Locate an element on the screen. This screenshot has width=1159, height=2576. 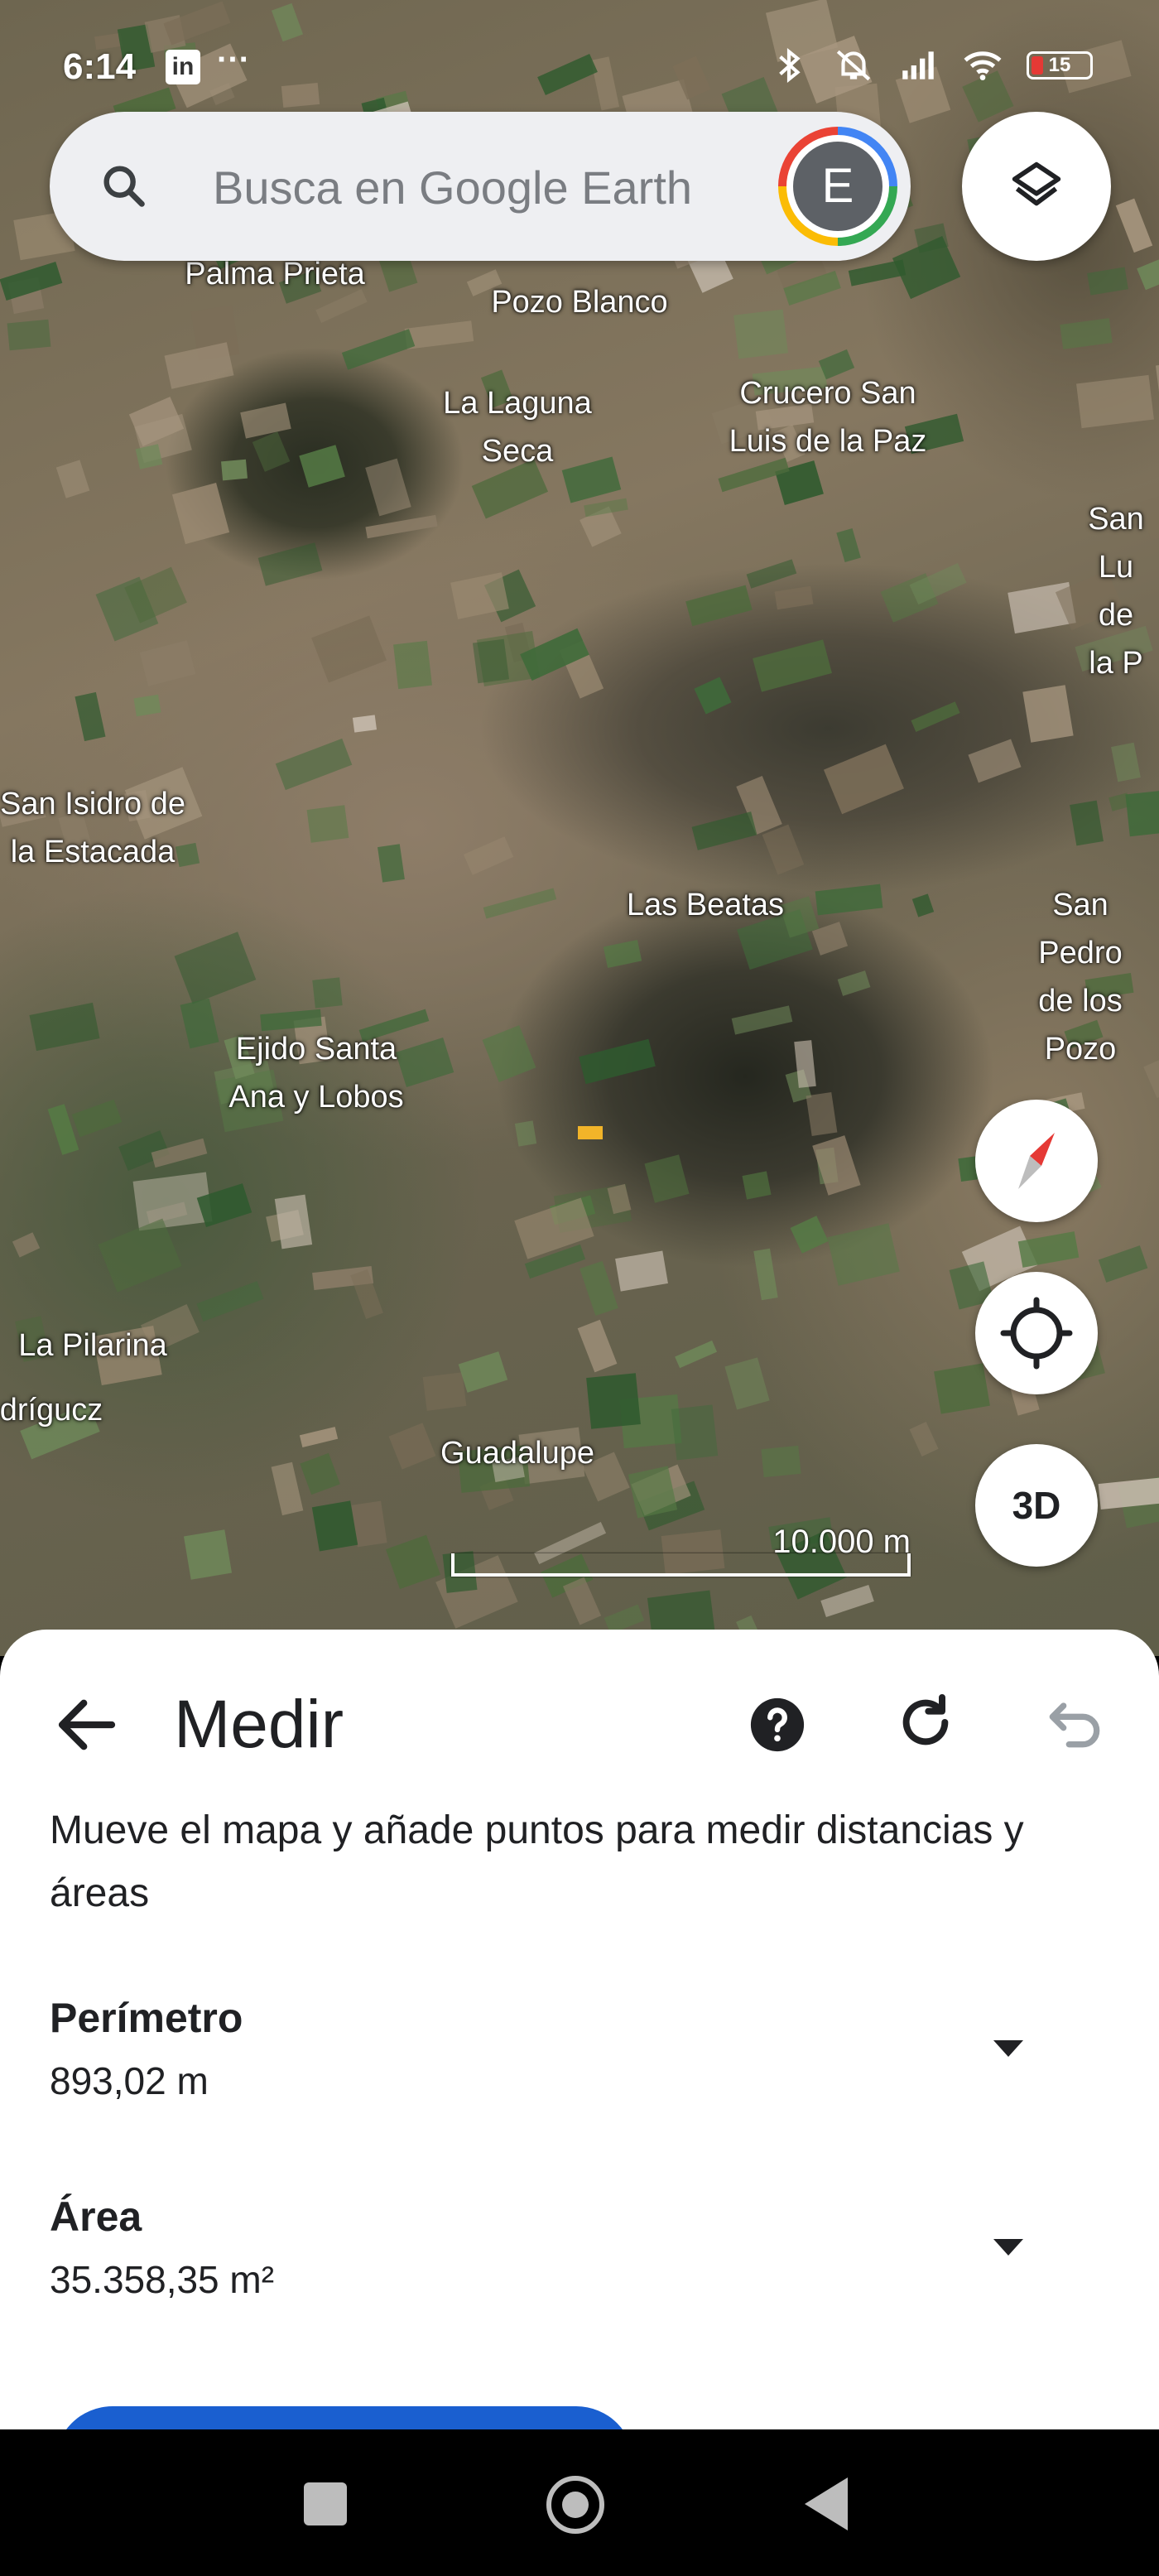
place-label-la-laguna-seca: La Laguna Seca is located at coordinates (517, 427).